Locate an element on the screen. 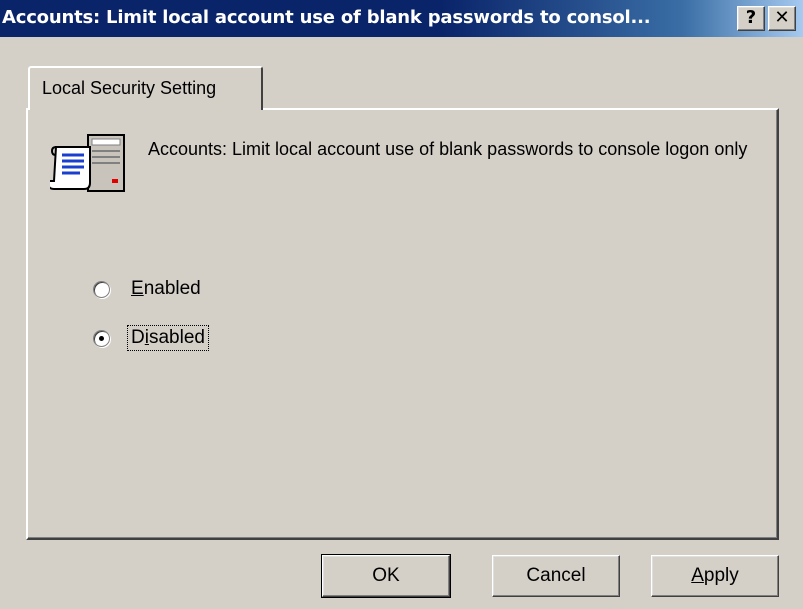  ok-button: OK is located at coordinates (386, 576).